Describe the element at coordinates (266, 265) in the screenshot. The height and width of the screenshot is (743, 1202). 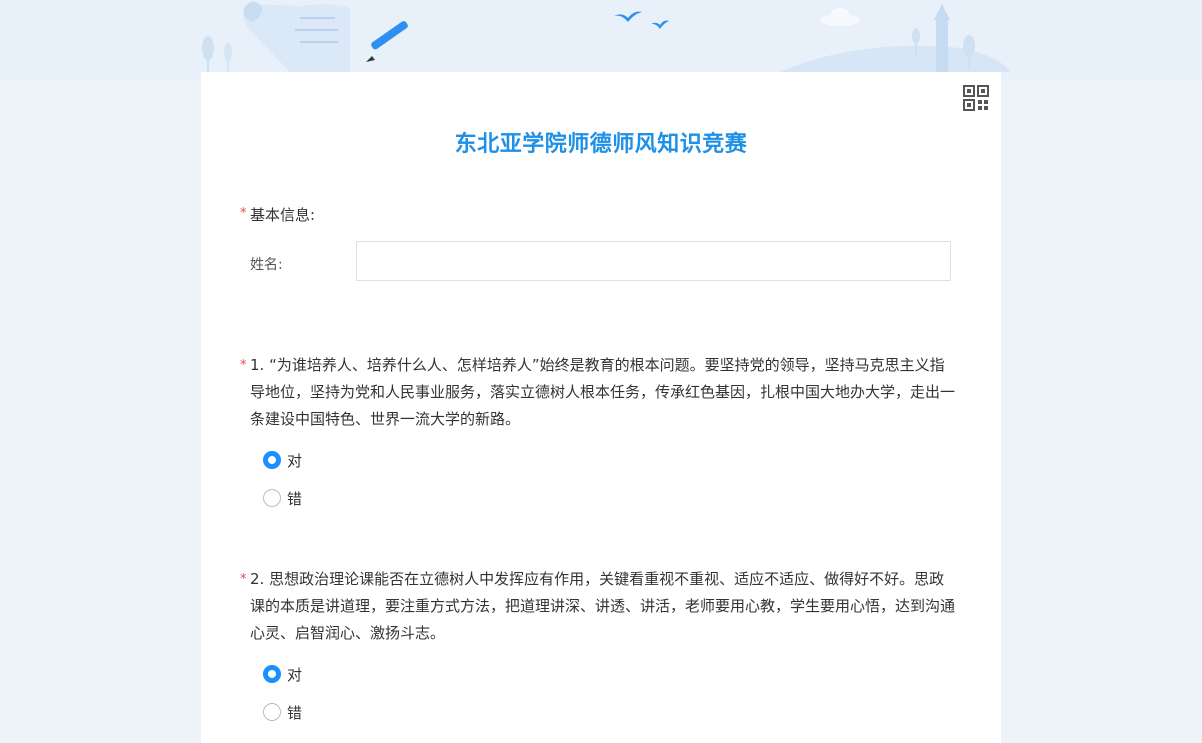
I see `name-label: 姓名:` at that location.